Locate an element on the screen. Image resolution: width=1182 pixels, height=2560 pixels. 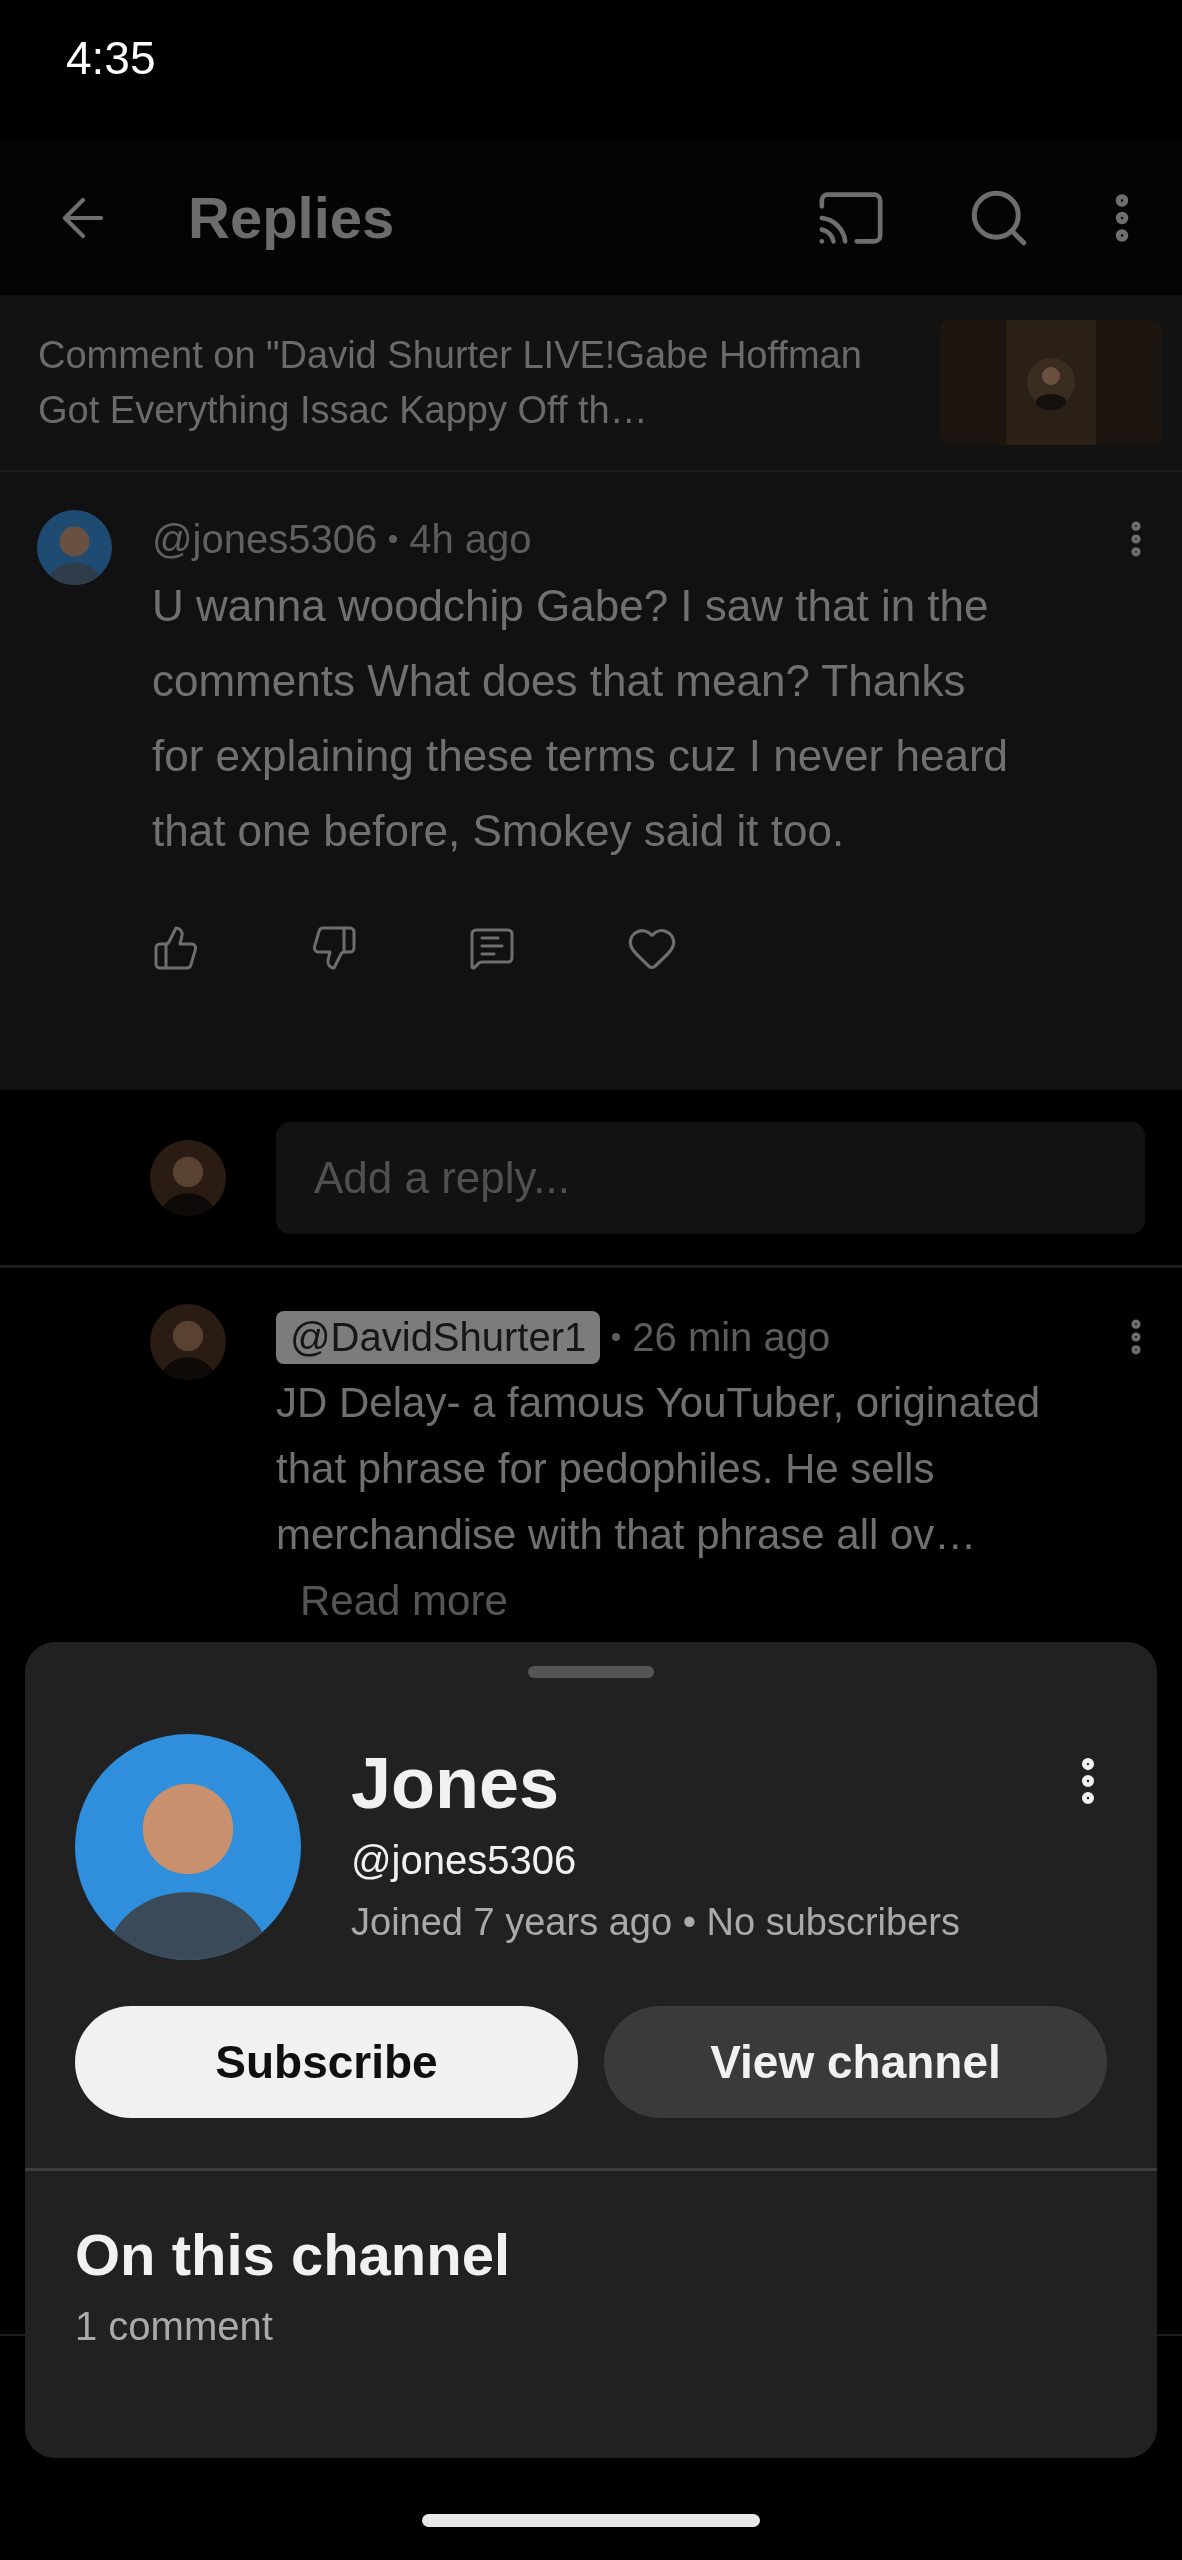
reply-text: JD Delay- a famous YouTuber, originated that phrase for pedophiles. He sells merchandise with that phrase all ov… Read more is located at coordinates (659, 1502).